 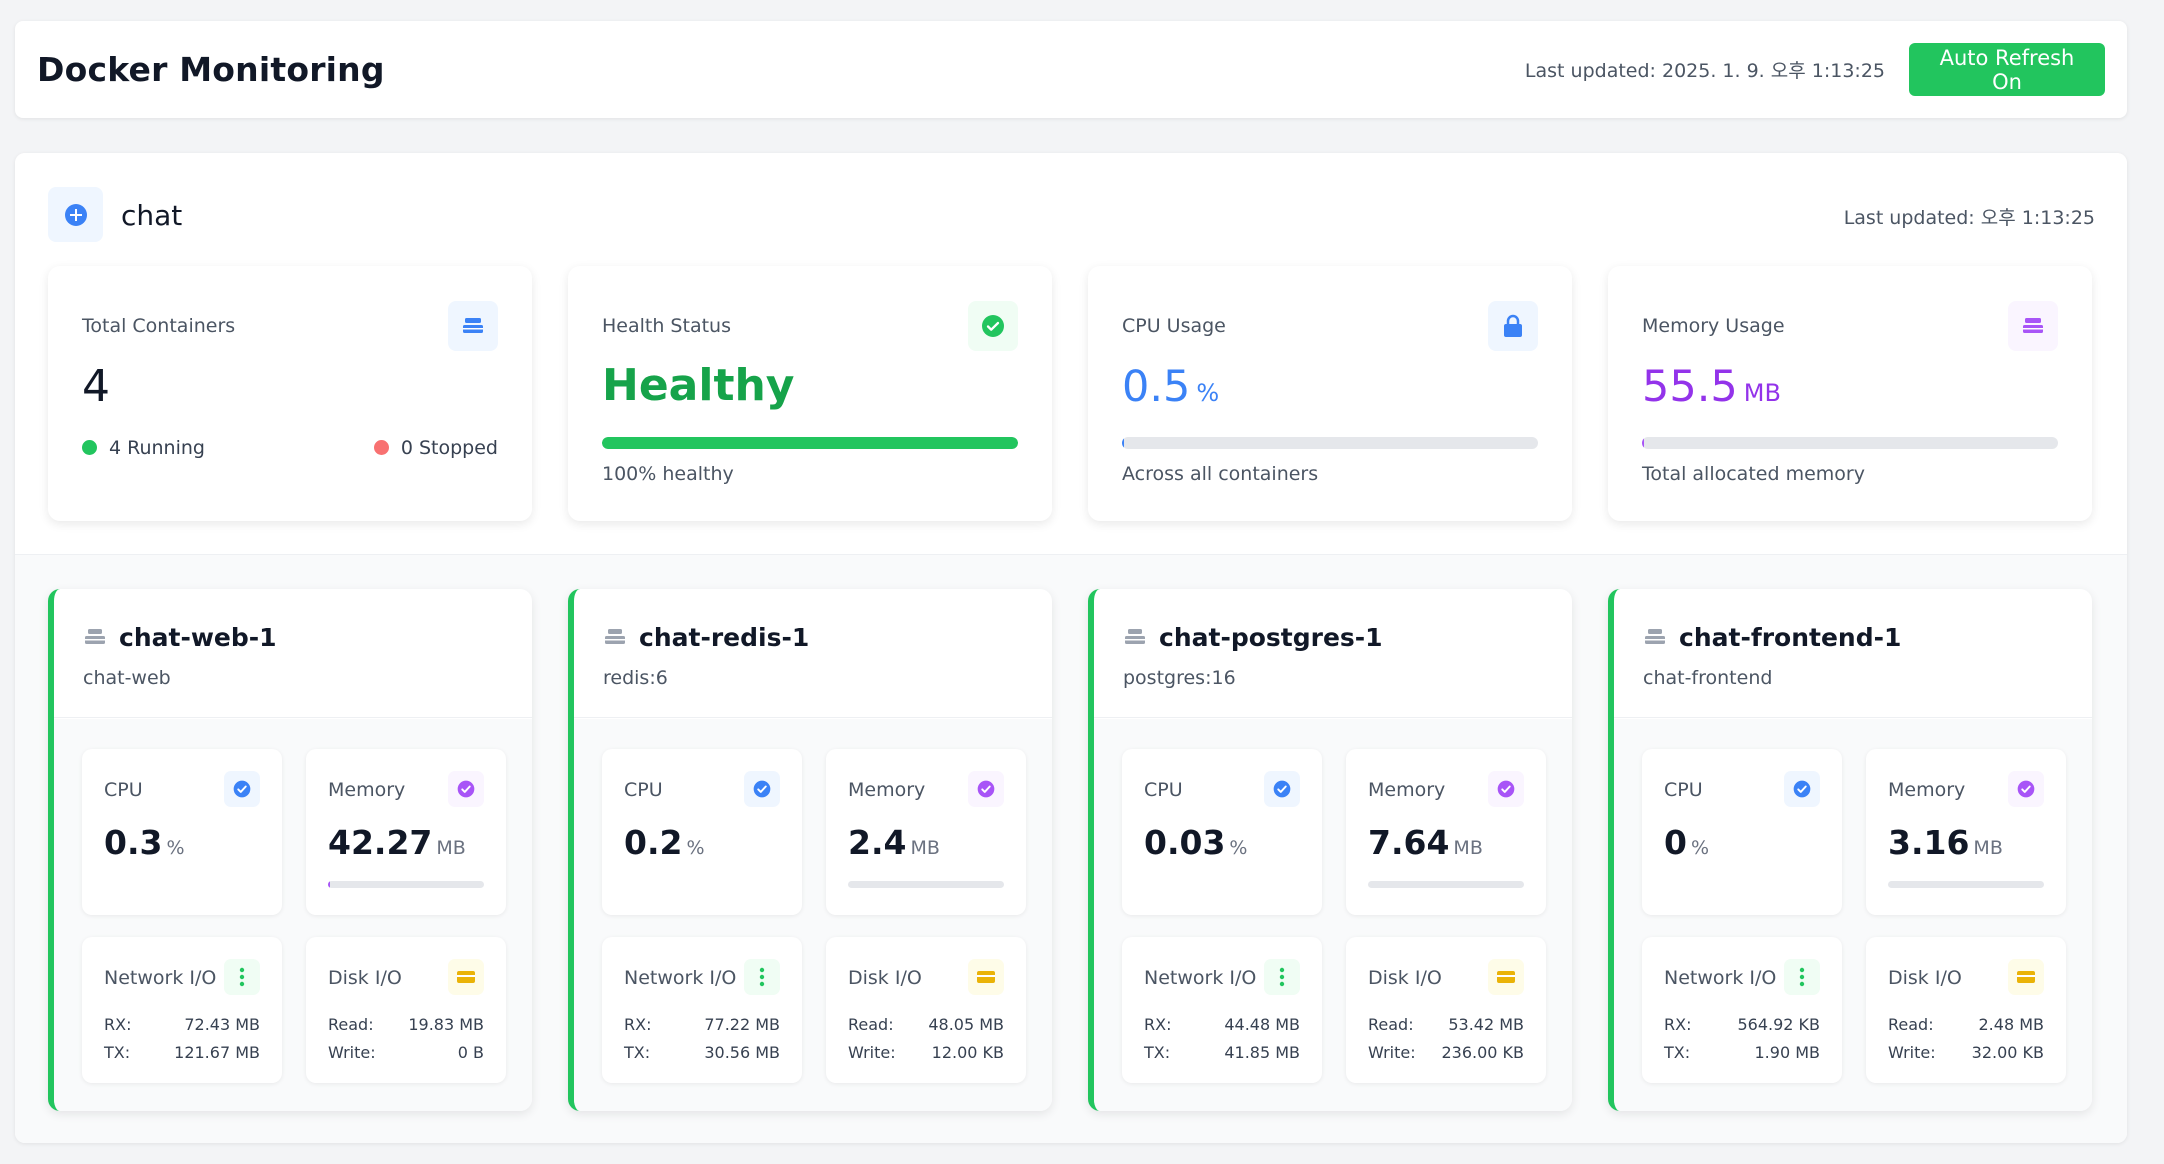 I want to click on network-rx-row: RX: 44.48 MB, so click(x=1222, y=1024).